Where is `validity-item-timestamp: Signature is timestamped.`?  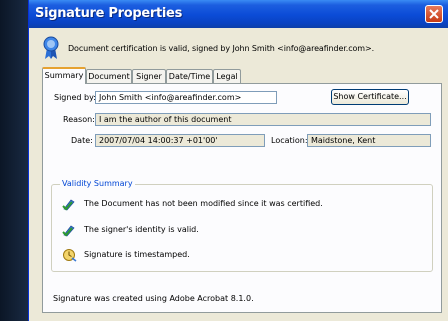
validity-item-timestamp: Signature is timestamped. is located at coordinates (242, 255).